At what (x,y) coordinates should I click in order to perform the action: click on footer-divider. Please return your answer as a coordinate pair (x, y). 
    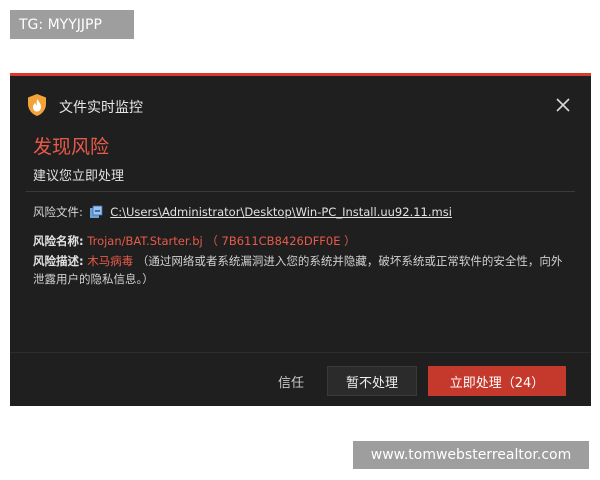
    Looking at the image, I should click on (300, 352).